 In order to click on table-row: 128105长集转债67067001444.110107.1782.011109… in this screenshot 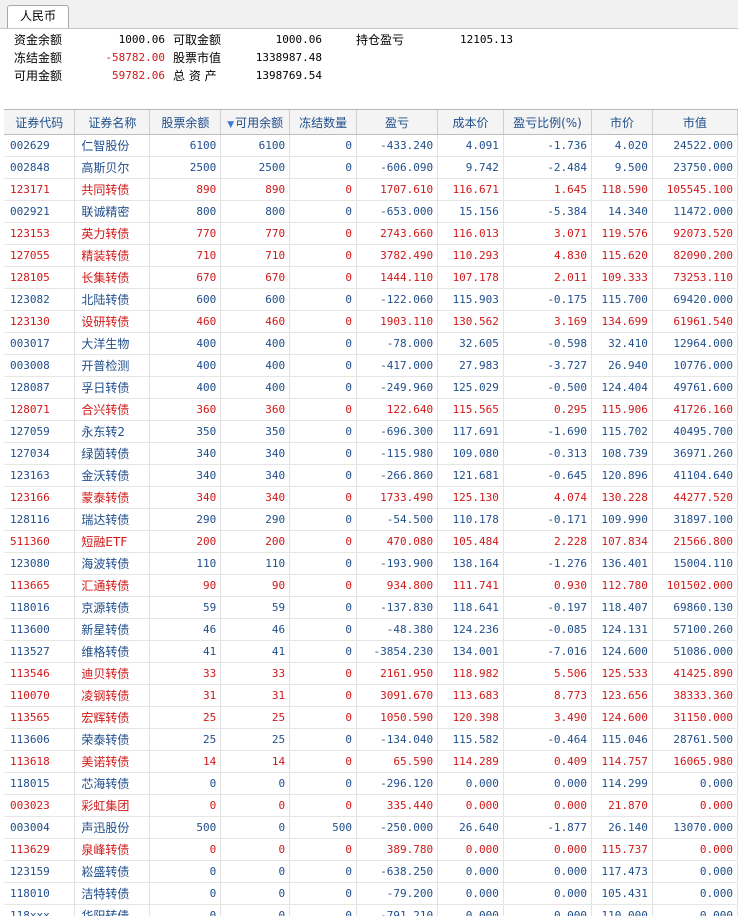, I will do `click(371, 278)`.